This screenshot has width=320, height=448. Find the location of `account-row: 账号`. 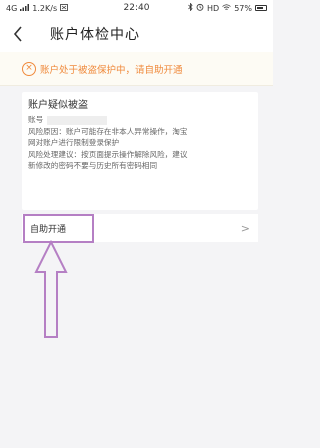

account-row: 账号 is located at coordinates (140, 120).